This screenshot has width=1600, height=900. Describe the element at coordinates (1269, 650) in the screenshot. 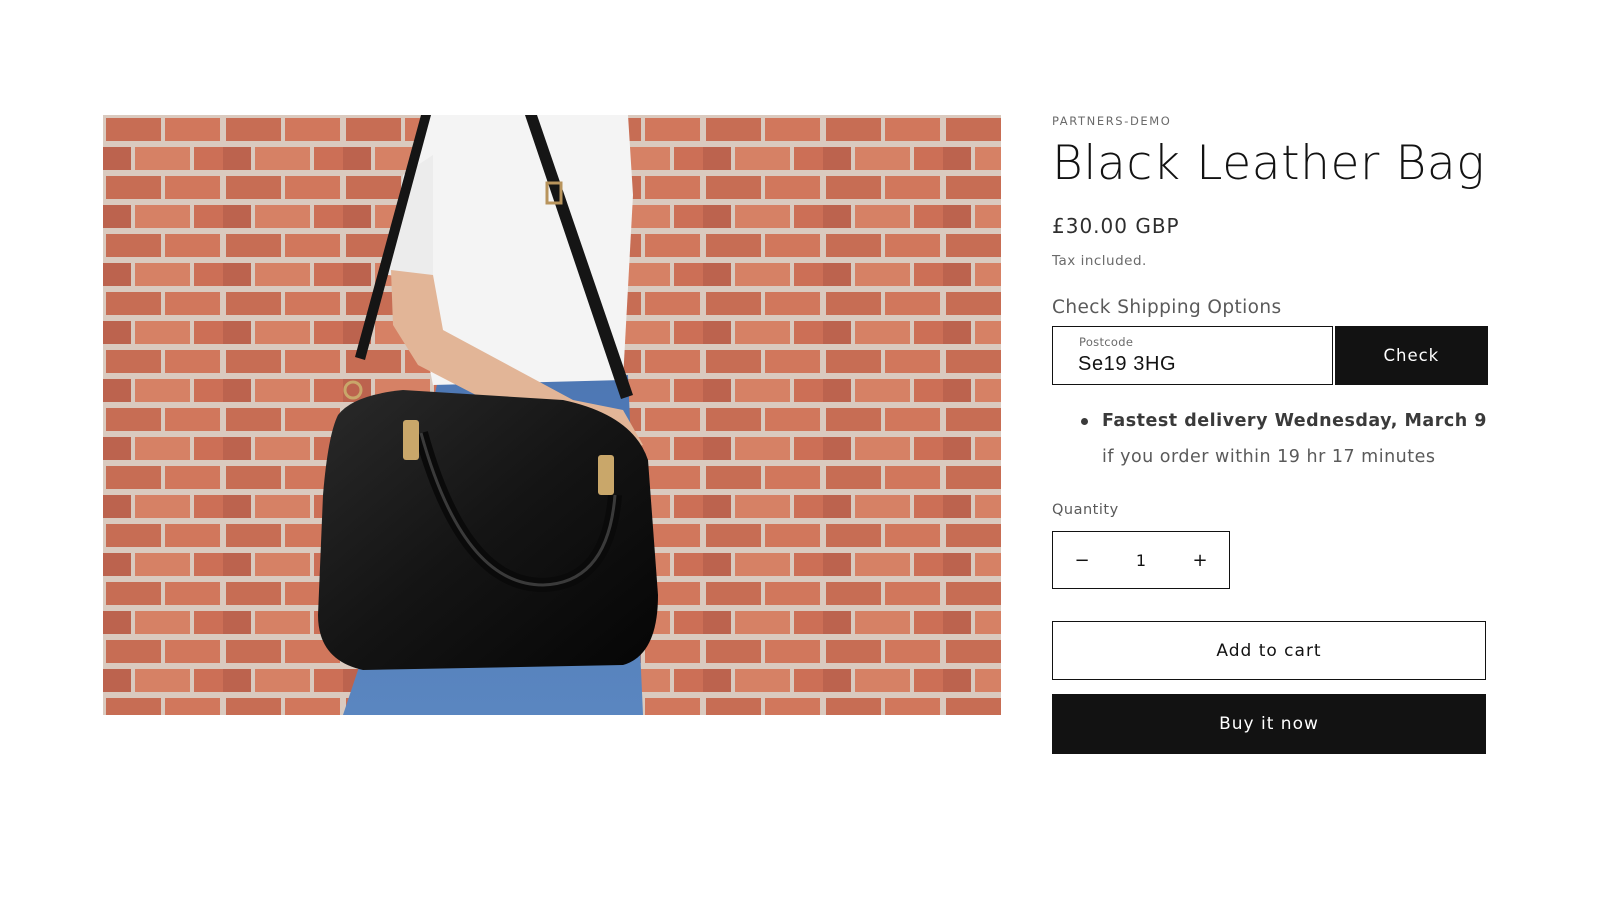

I see `add-to-cart-button: Add to cart` at that location.